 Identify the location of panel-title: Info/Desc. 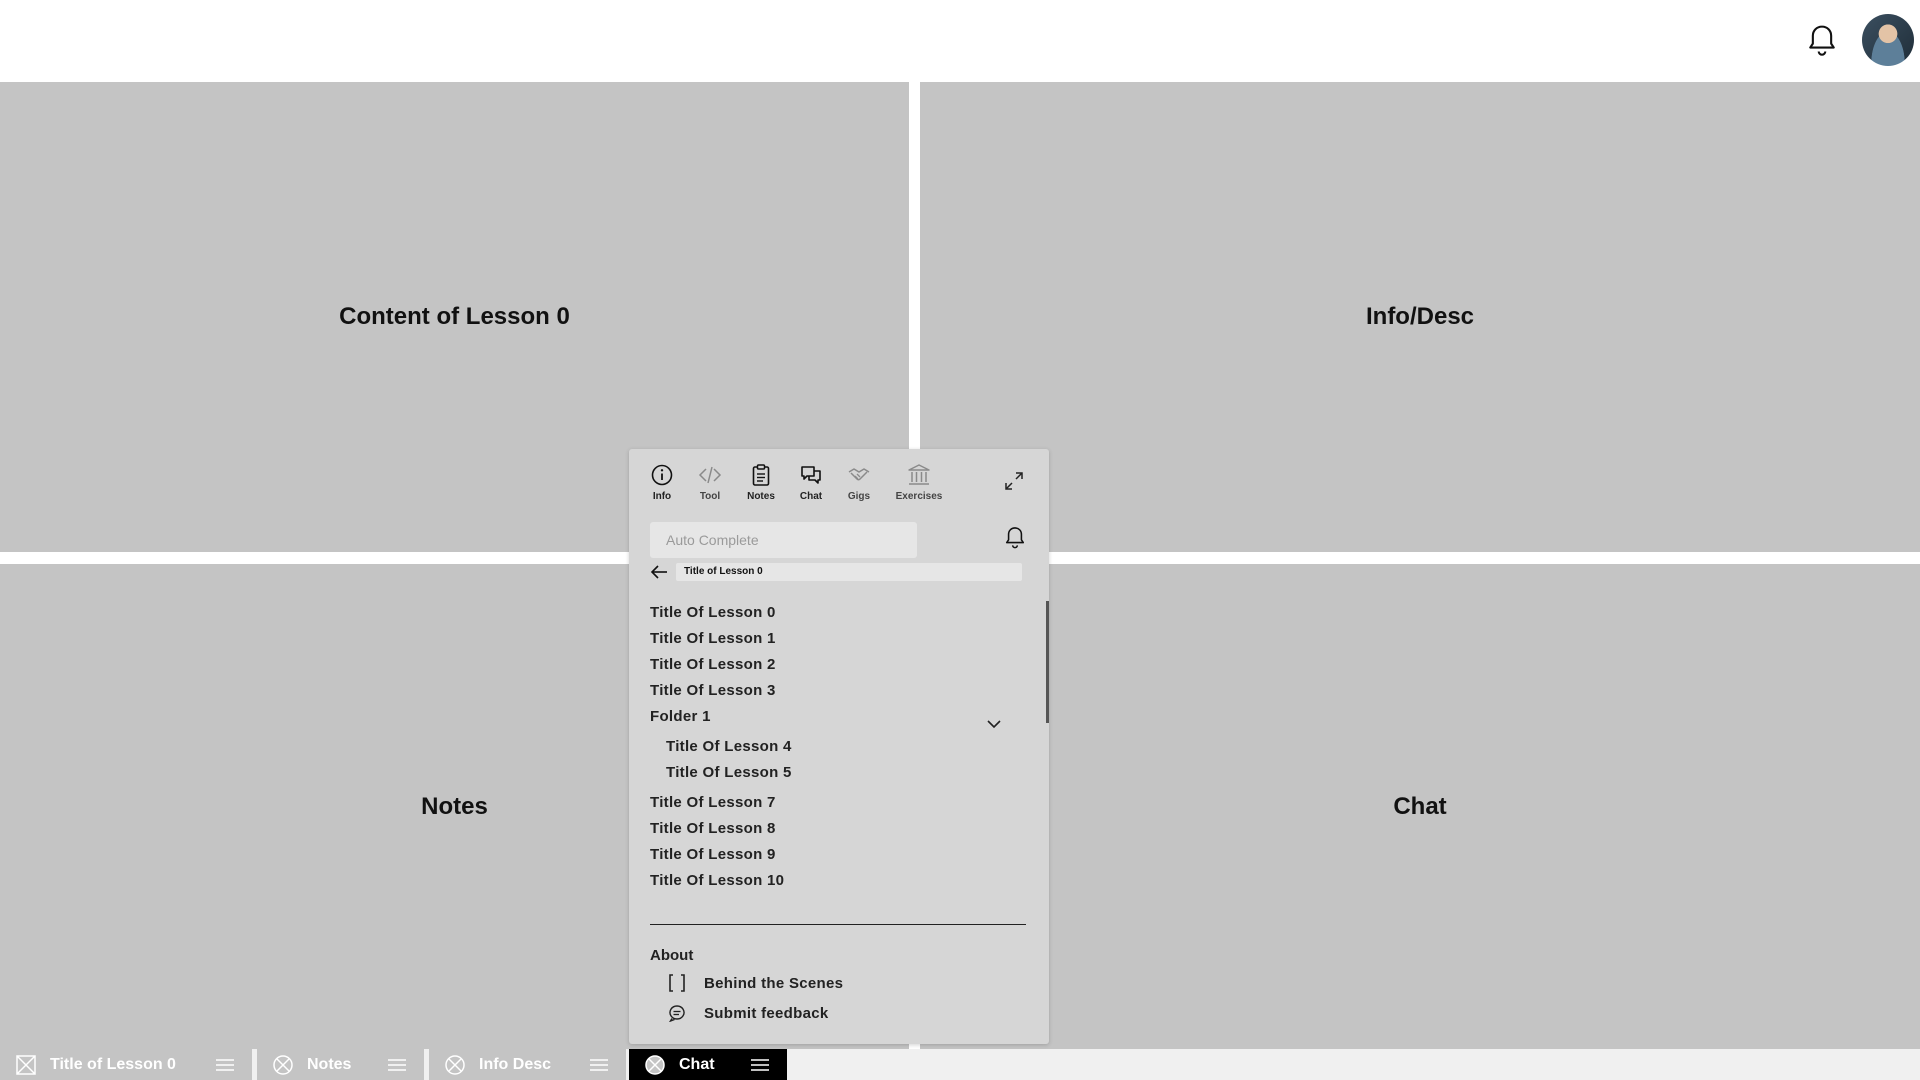
(1420, 316).